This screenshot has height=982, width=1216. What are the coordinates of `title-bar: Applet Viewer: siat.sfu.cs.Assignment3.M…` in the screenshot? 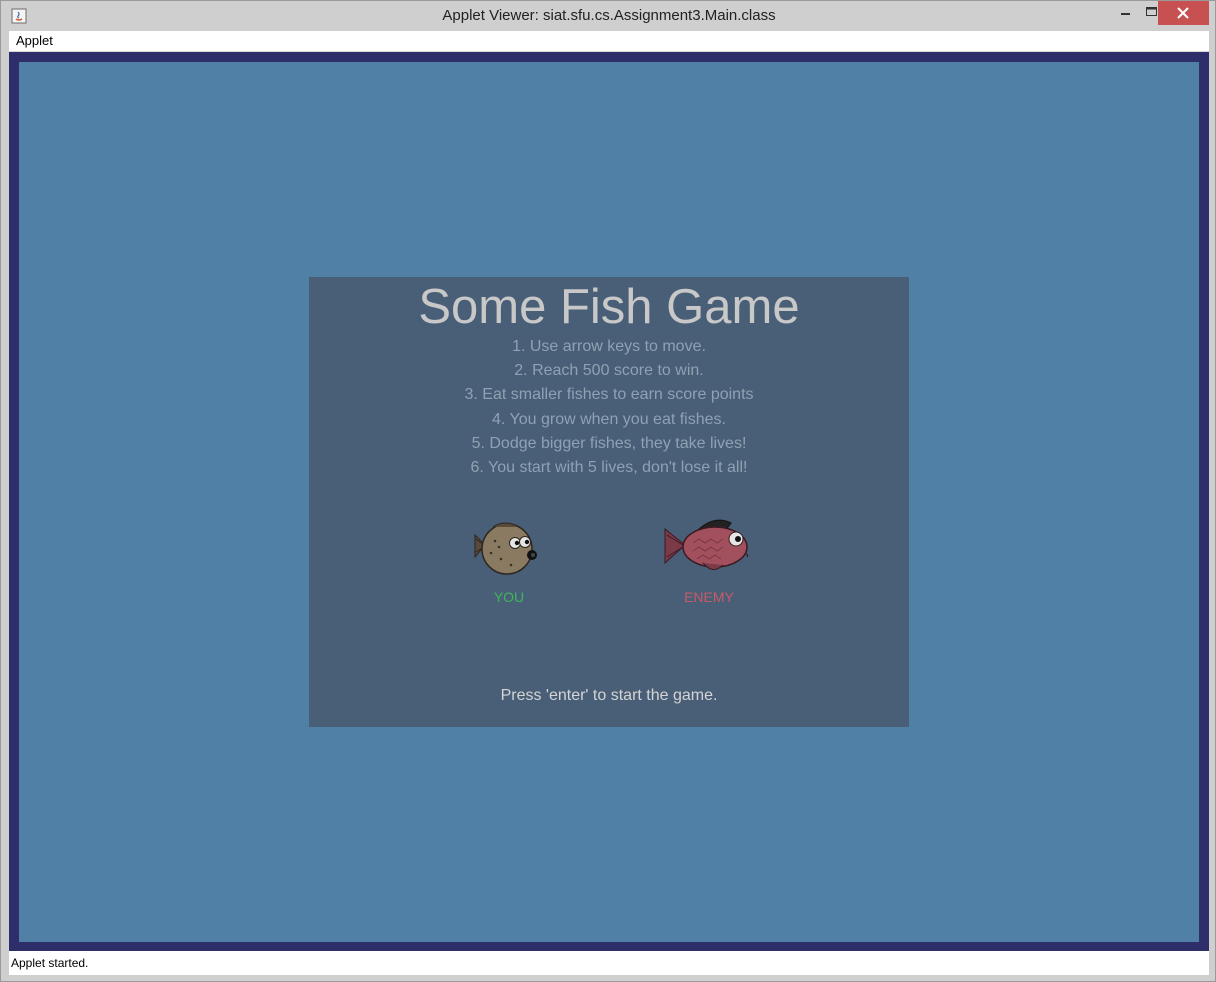 It's located at (608, 16).